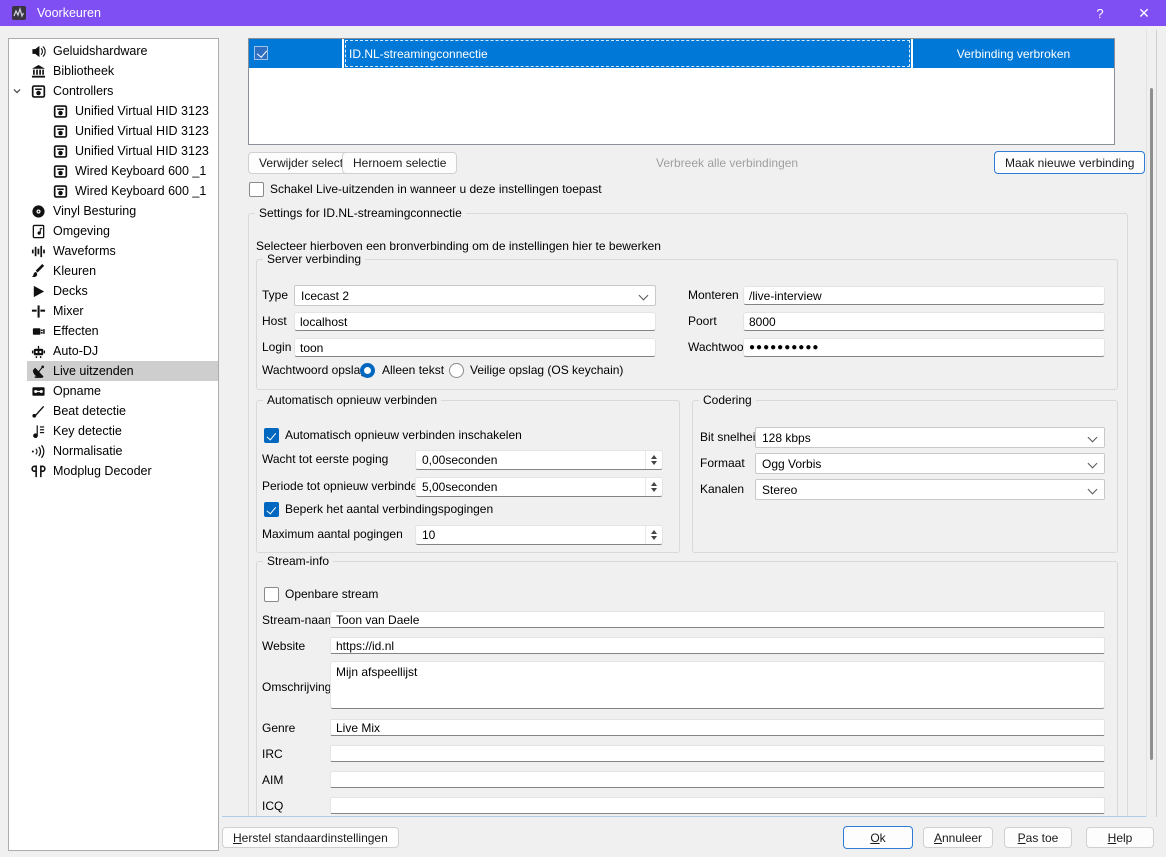 Image resolution: width=1166 pixels, height=857 pixels. Describe the element at coordinates (389, 509) in the screenshot. I see `limit-attempts-label: Beperk het aantal verbindingspogingen` at that location.